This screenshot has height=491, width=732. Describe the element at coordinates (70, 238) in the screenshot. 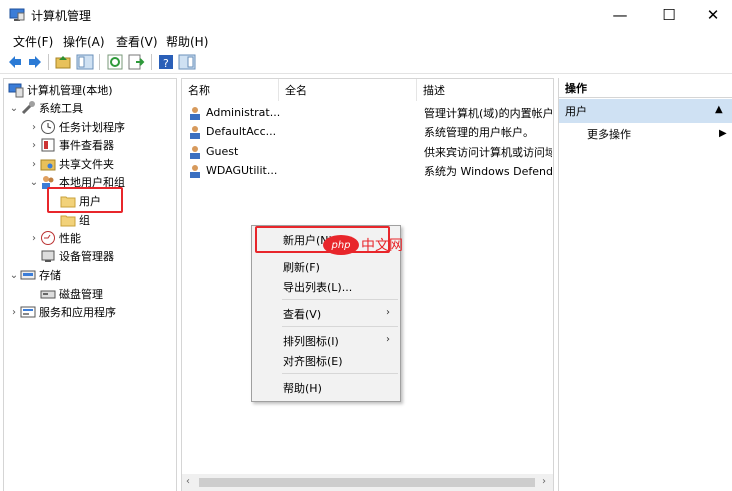

I see `tree-item-label: 性能` at that location.